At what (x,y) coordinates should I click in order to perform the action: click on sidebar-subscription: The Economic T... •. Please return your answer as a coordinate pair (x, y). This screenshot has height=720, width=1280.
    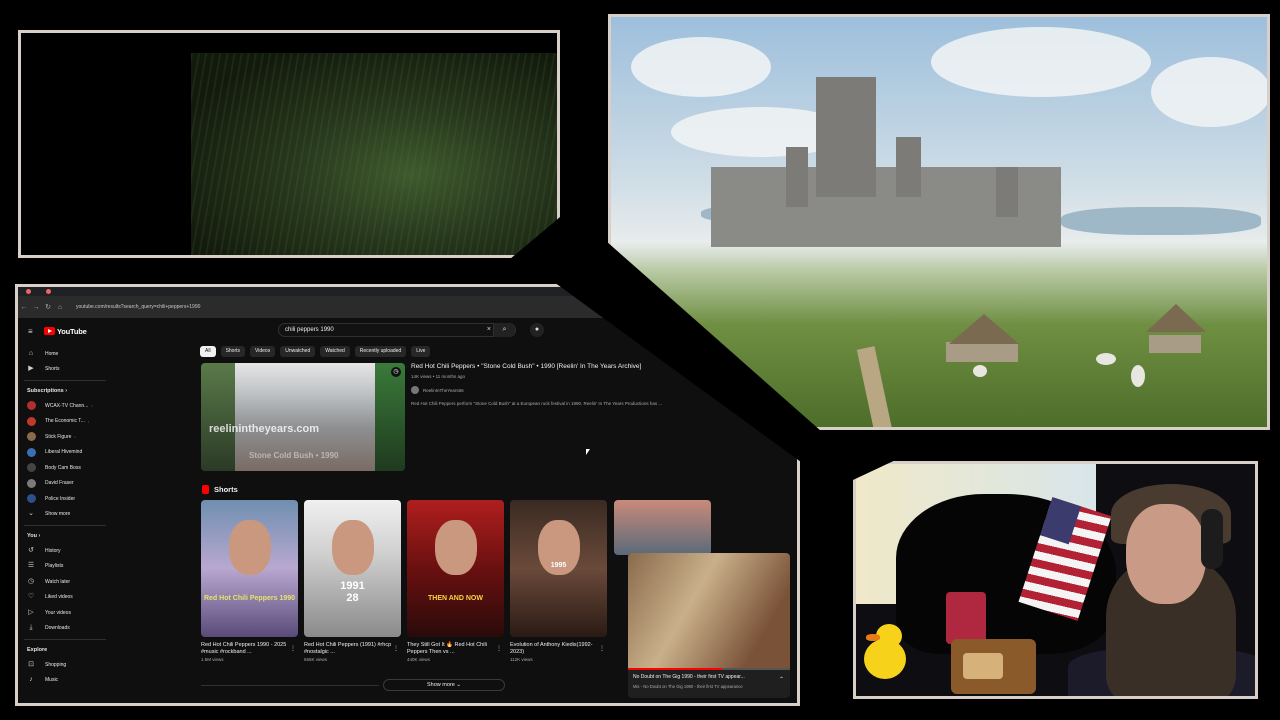
    Looking at the image, I should click on (74, 422).